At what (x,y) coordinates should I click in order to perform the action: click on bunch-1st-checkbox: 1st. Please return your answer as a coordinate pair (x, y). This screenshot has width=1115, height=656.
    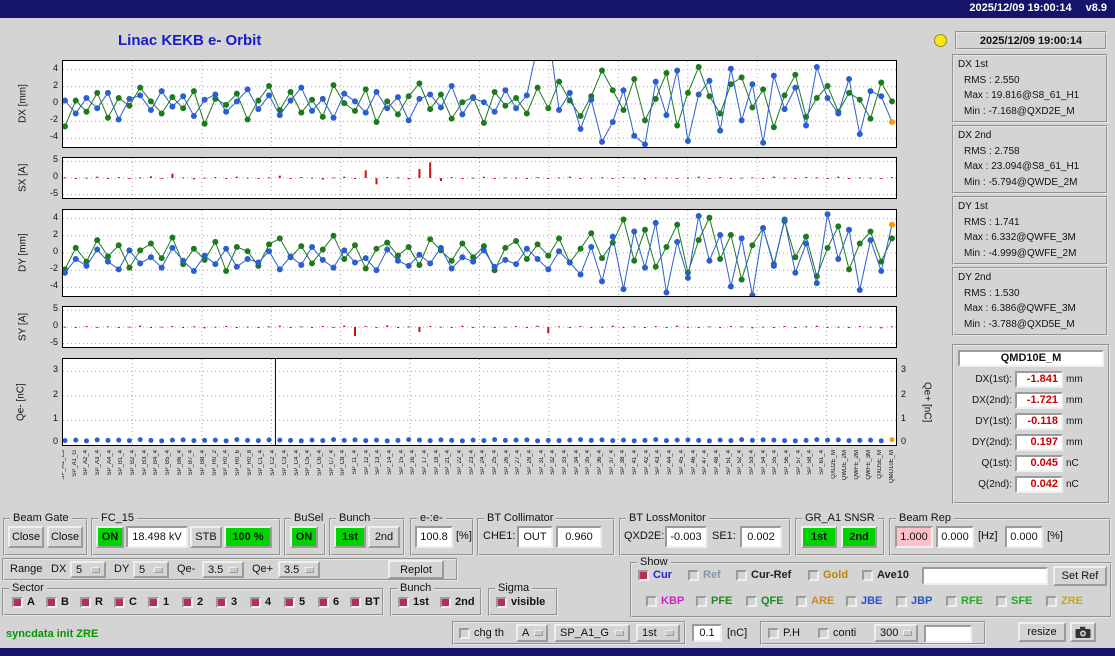
    Looking at the image, I should click on (413, 602).